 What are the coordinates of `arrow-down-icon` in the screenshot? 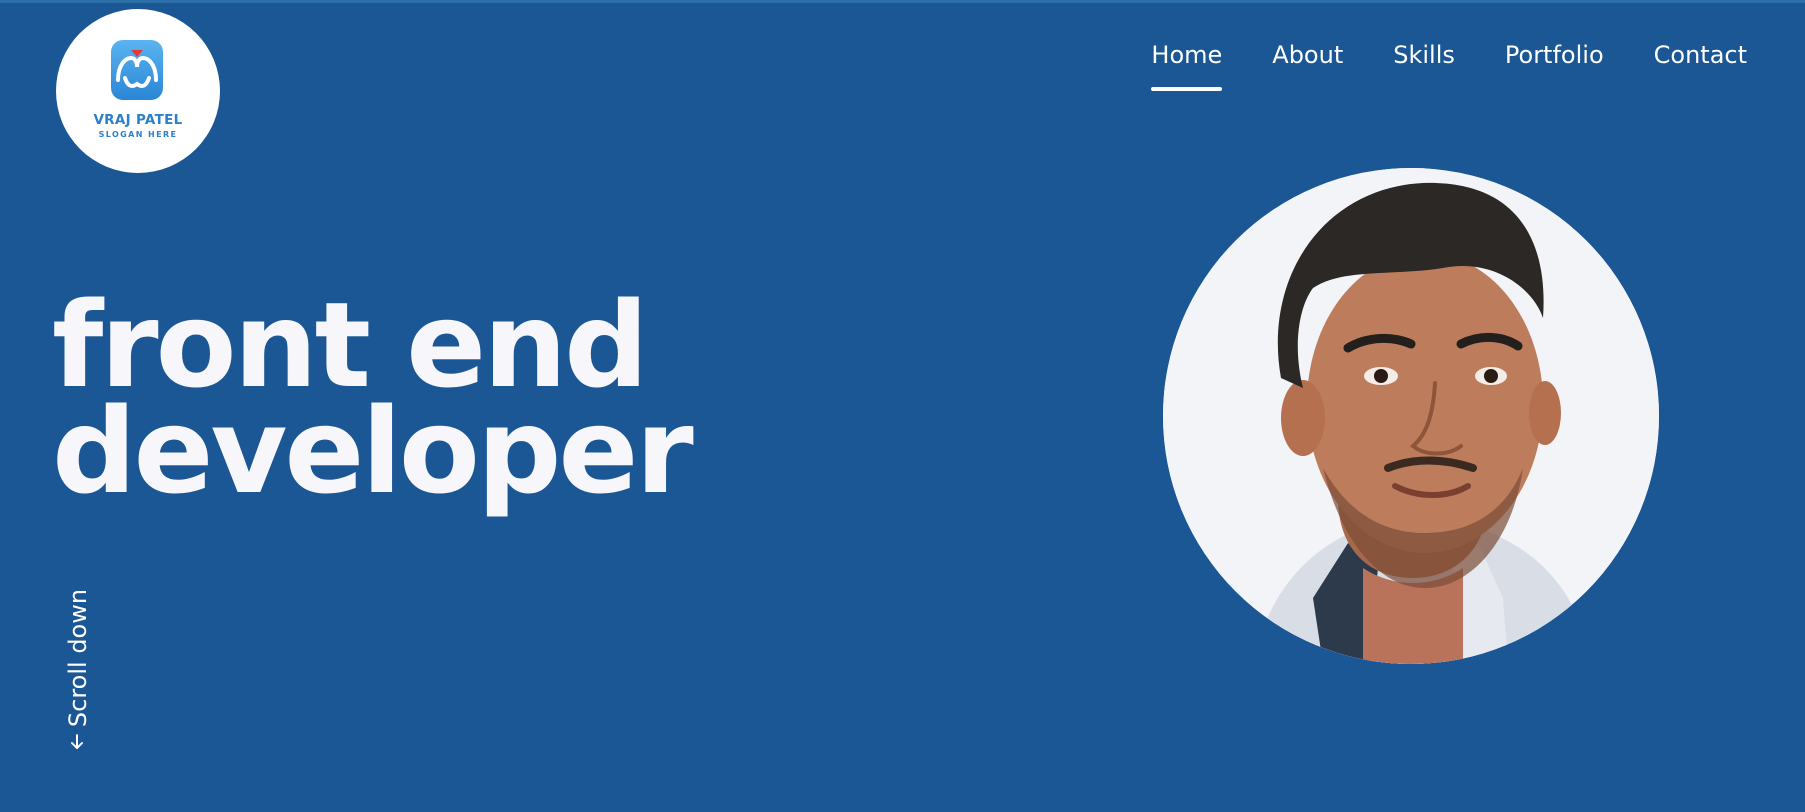 It's located at (78, 742).